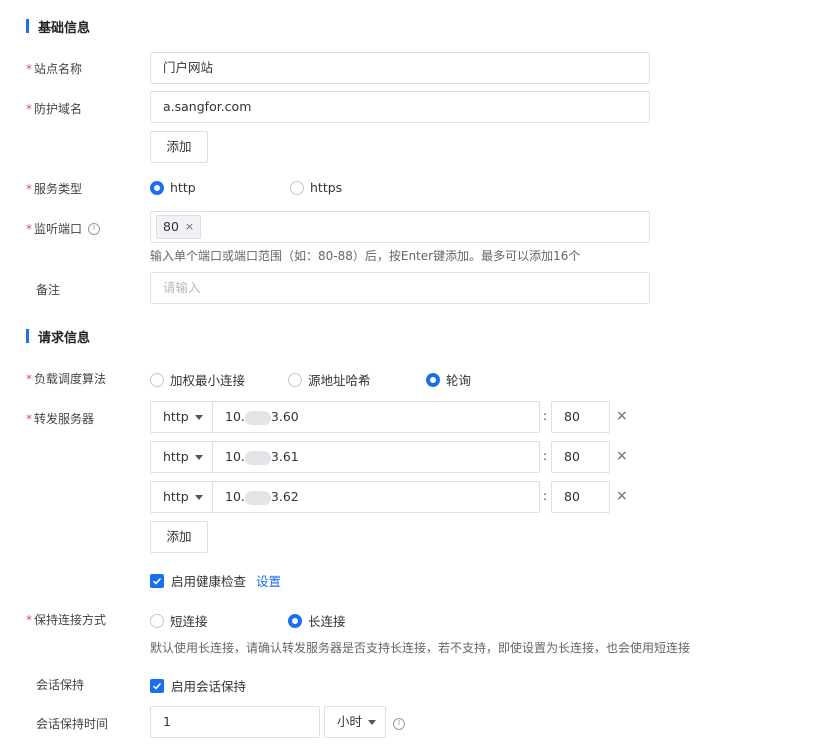  What do you see at coordinates (179, 537) in the screenshot?
I see `add-server-button: 添加` at bounding box center [179, 537].